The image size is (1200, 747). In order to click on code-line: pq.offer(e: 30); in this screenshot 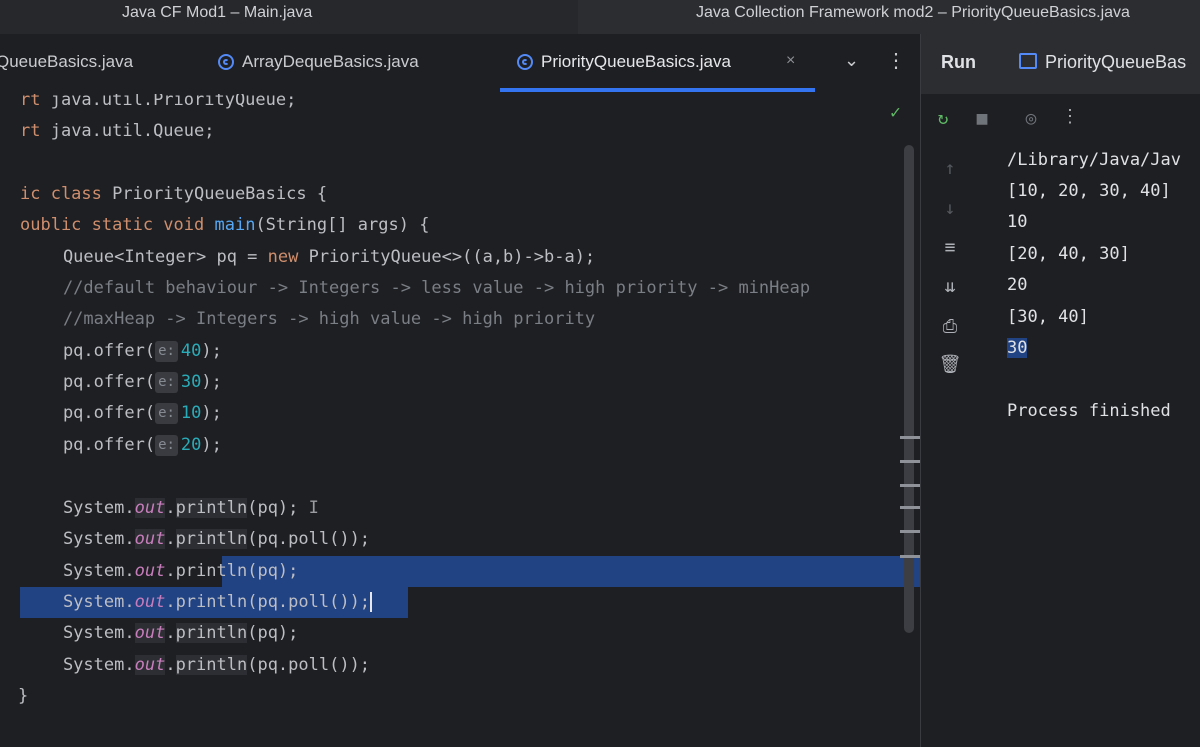, I will do `click(122, 382)`.